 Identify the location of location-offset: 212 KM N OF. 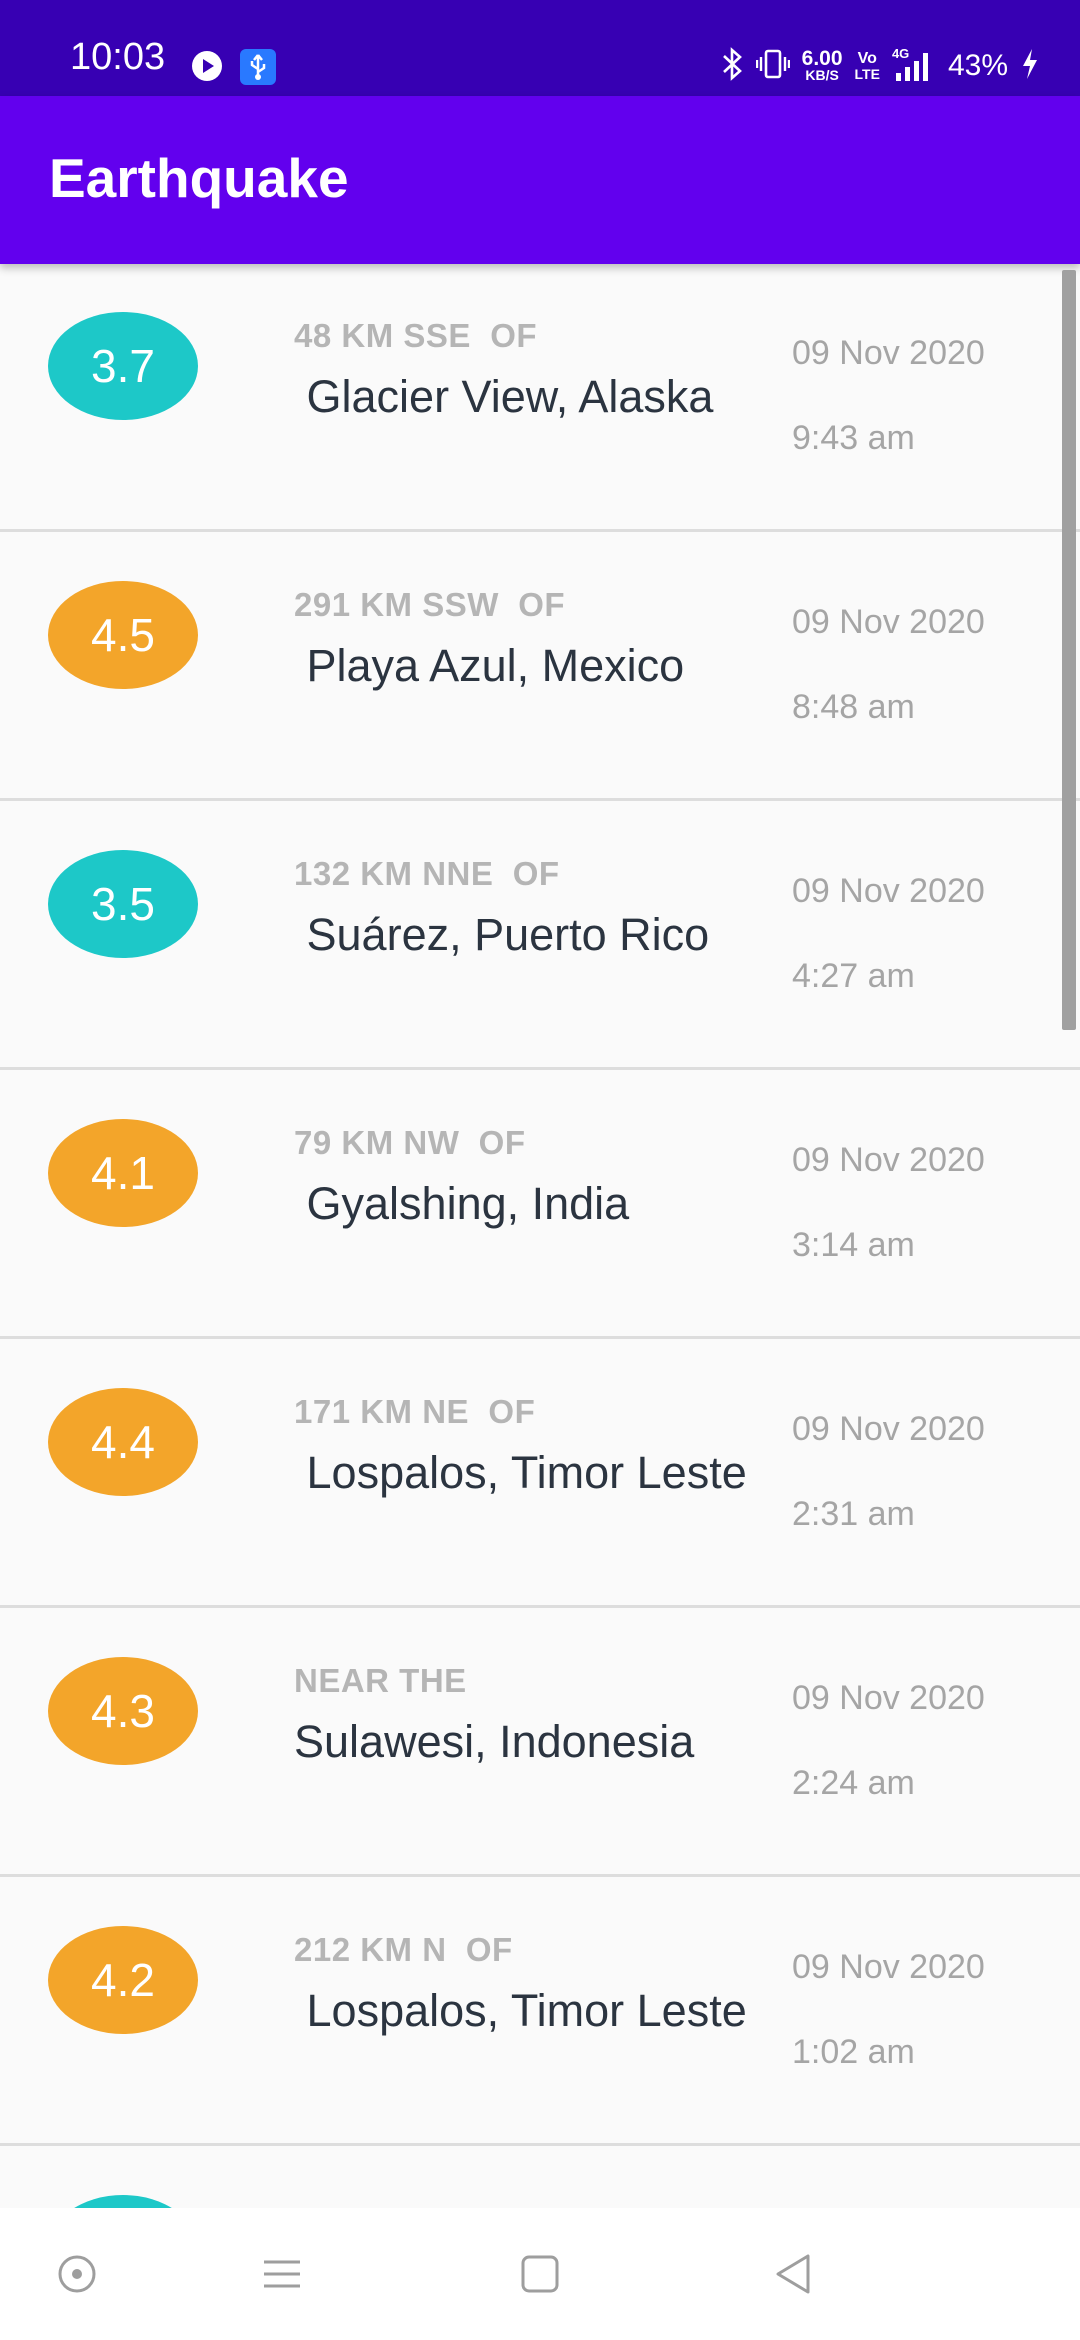
(403, 1949).